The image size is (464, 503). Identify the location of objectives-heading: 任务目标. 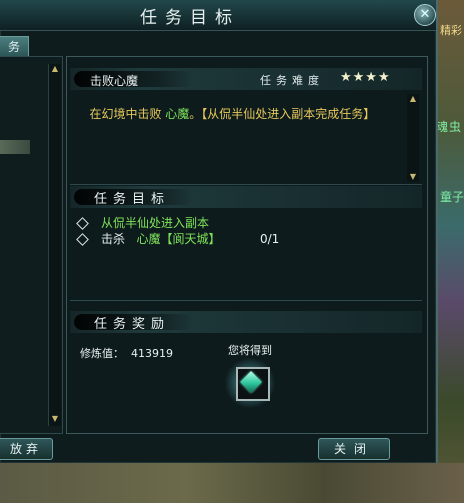
(132, 199).